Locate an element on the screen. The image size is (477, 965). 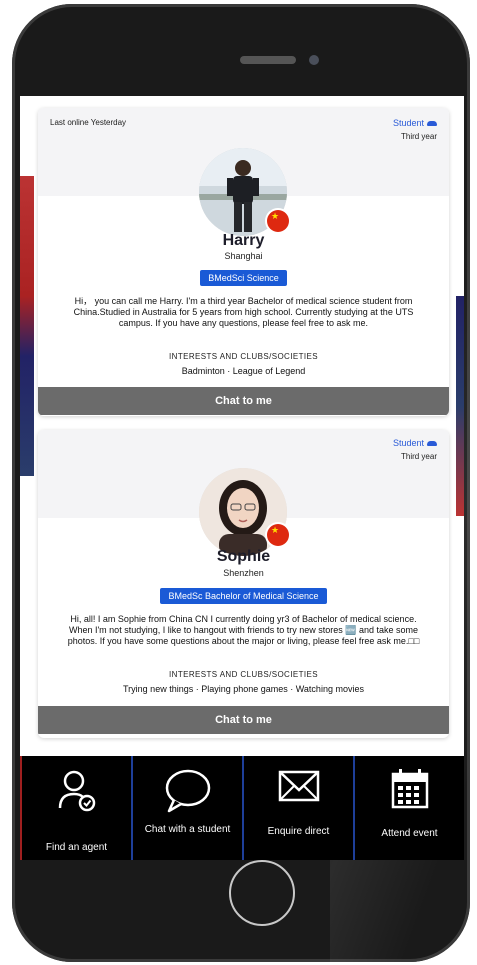
interests-list: Badminton · League of Legend is located at coordinates (243, 371).